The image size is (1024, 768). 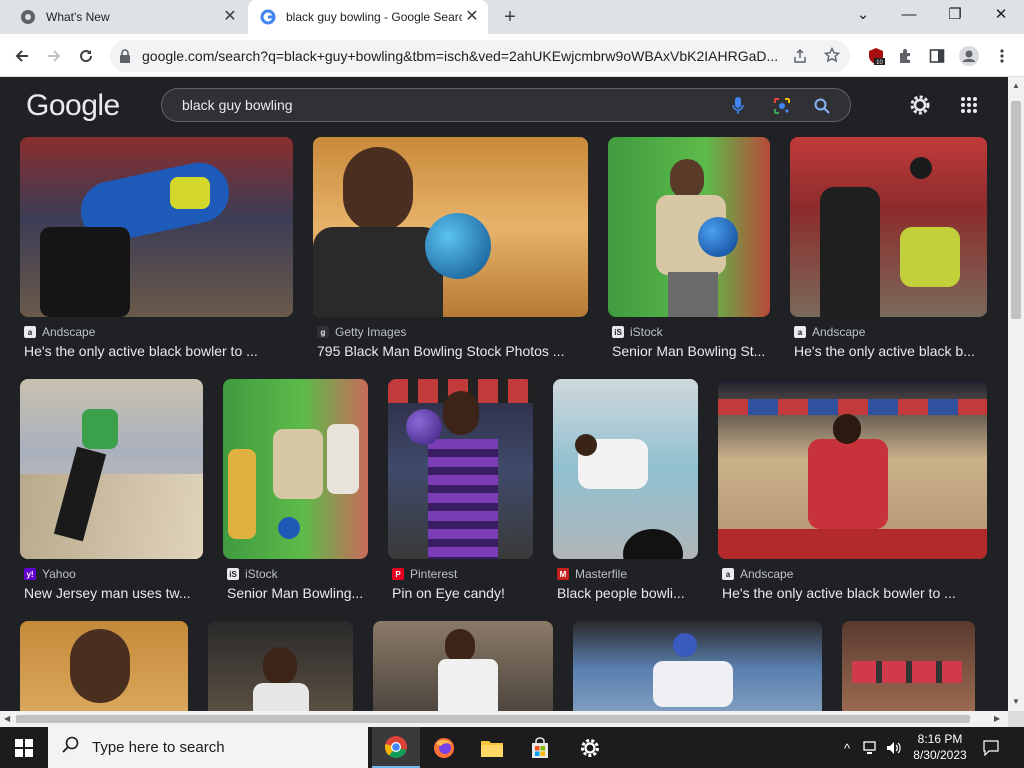 I want to click on image-result: P Pinterest Pin on Eye candy!, so click(x=460, y=490).